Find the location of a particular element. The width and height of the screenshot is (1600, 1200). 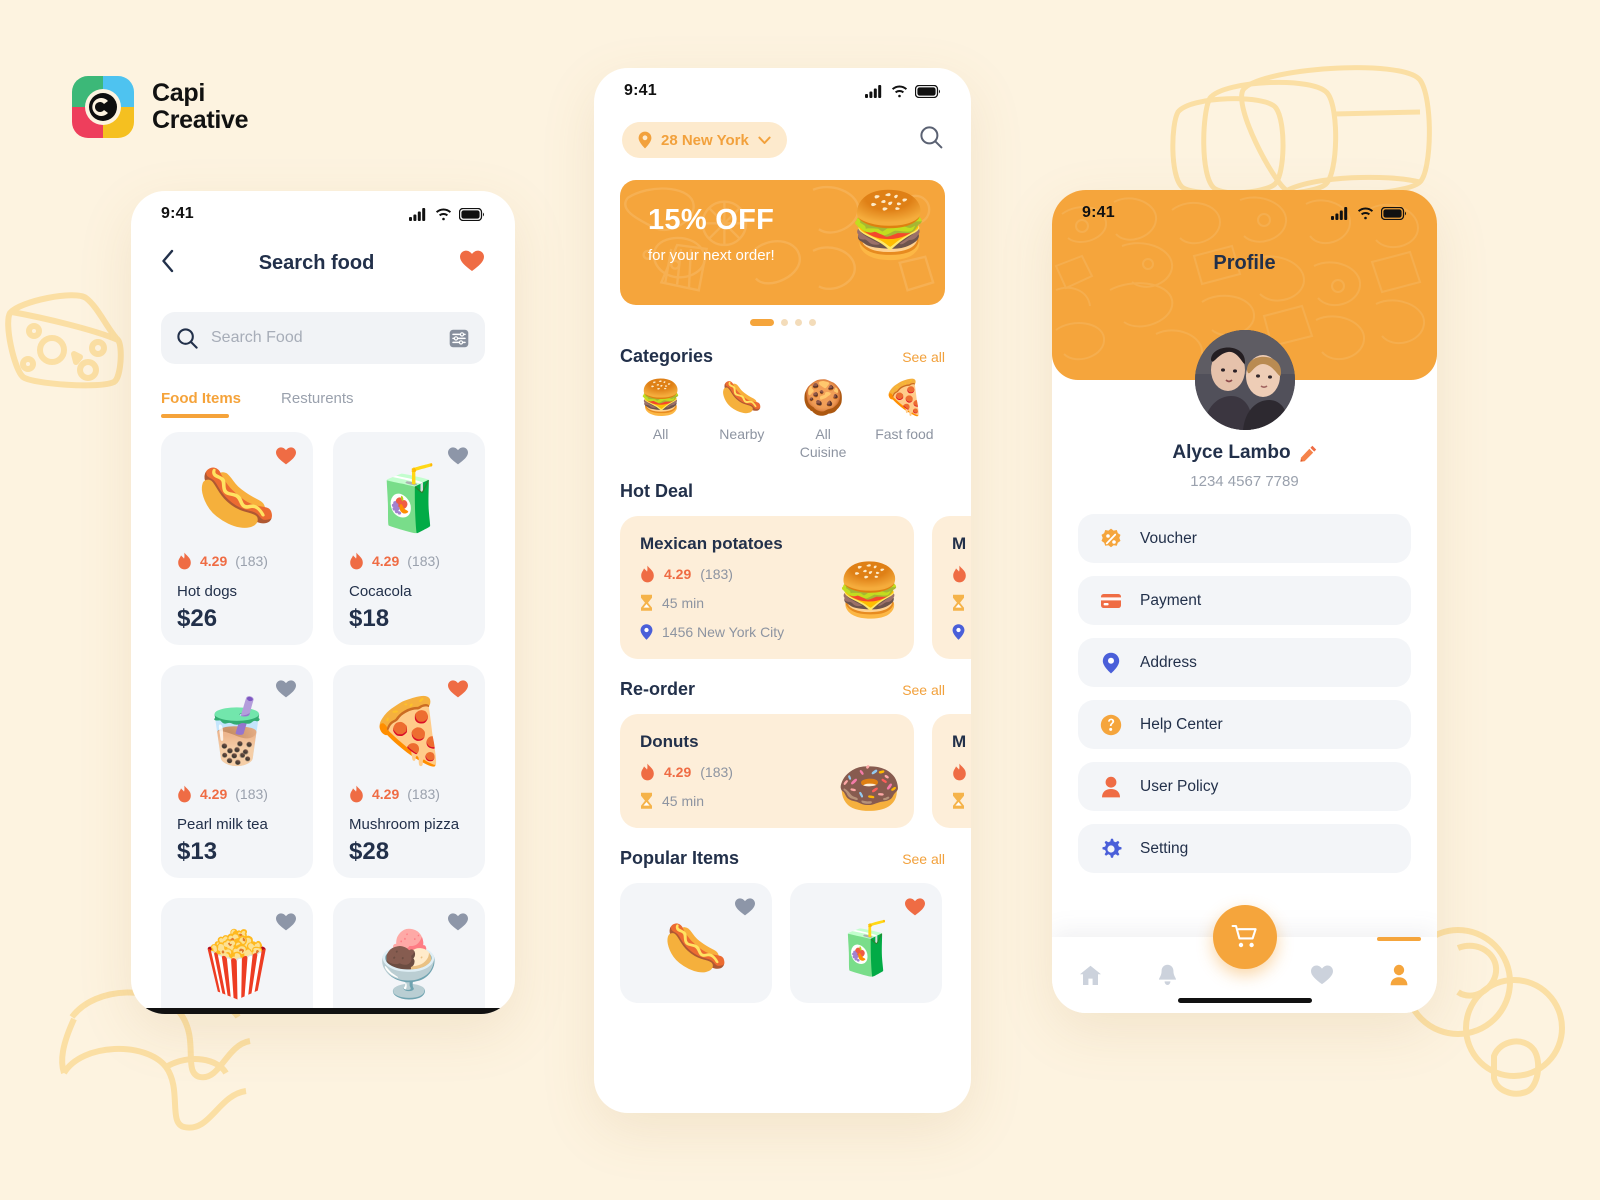

page-title: Search food is located at coordinates (316, 263).